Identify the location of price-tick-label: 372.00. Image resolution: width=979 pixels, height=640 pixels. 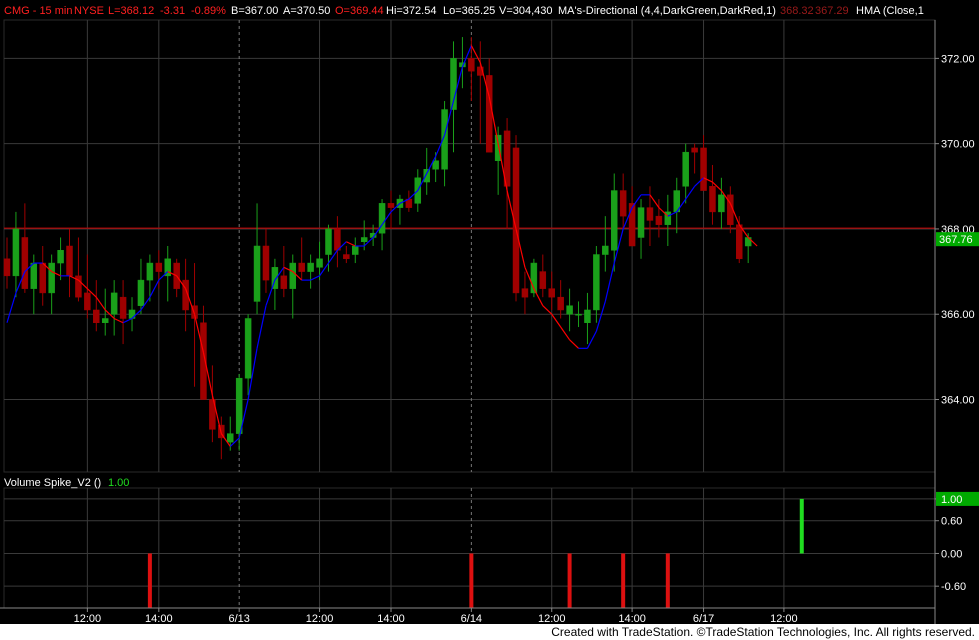
(958, 59).